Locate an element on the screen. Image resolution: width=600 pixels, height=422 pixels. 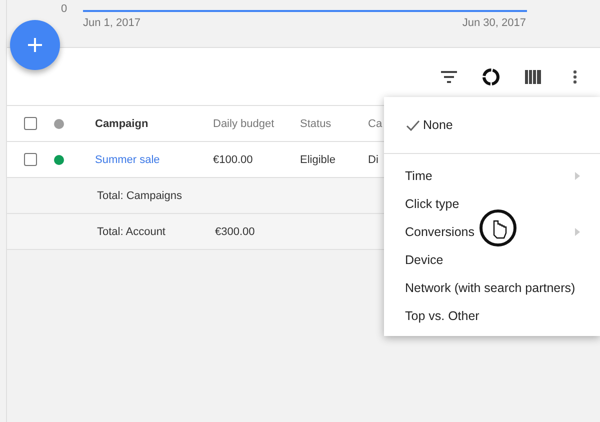
more-icon is located at coordinates (575, 77).